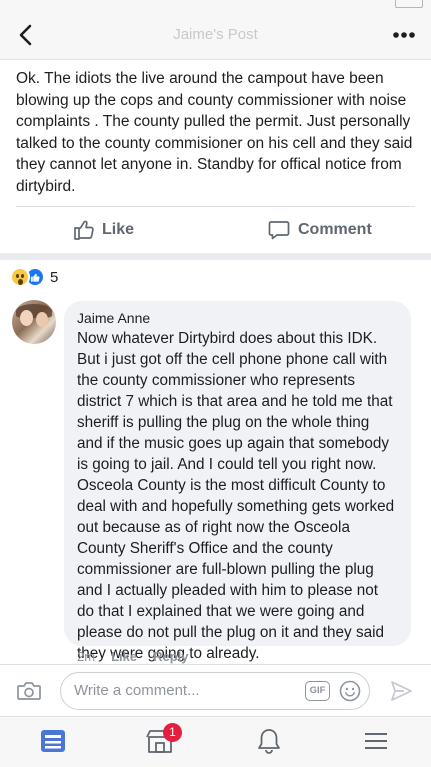 The width and height of the screenshot is (431, 767). Describe the element at coordinates (170, 656) in the screenshot. I see `comment-reply-link: Reply` at that location.